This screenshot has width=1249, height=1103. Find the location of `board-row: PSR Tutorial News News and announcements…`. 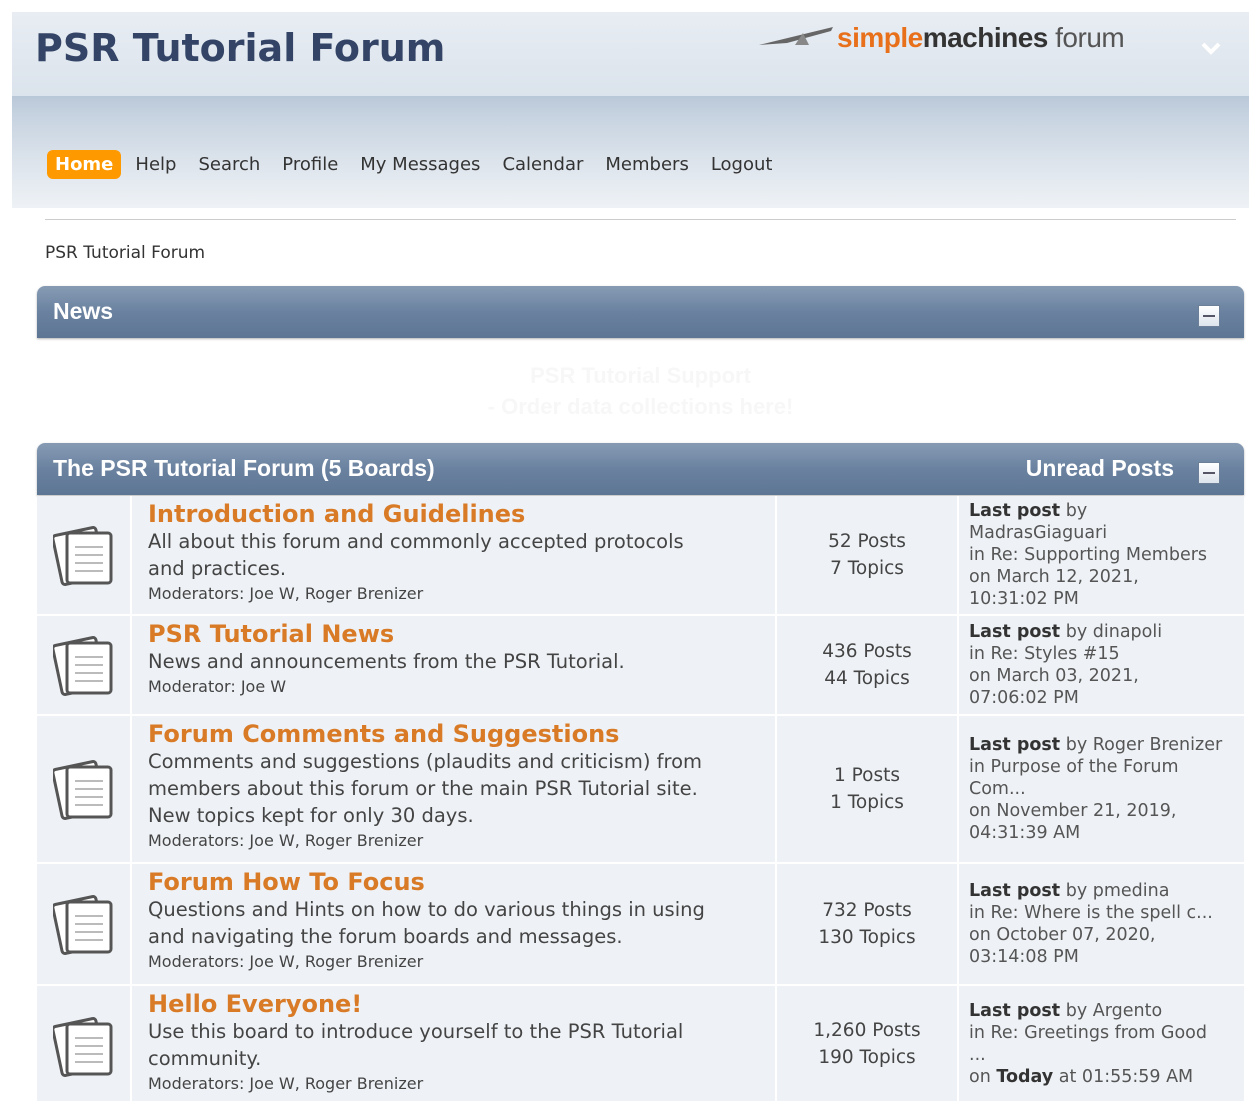

board-row: PSR Tutorial News News and announcements… is located at coordinates (640, 666).